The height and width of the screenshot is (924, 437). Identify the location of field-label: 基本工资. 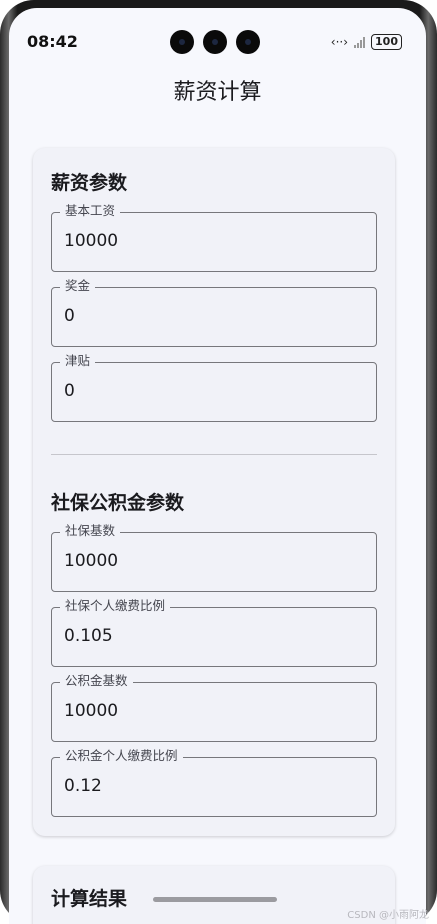
(90, 211).